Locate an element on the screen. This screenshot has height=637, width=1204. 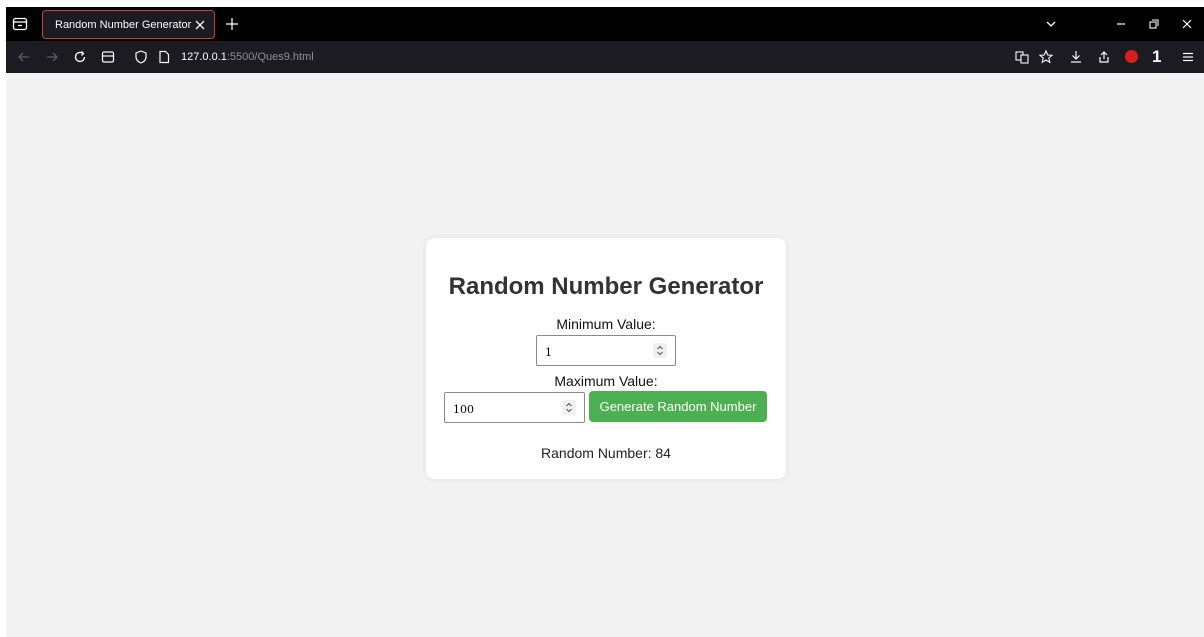
restore-icon is located at coordinates (1154, 24).